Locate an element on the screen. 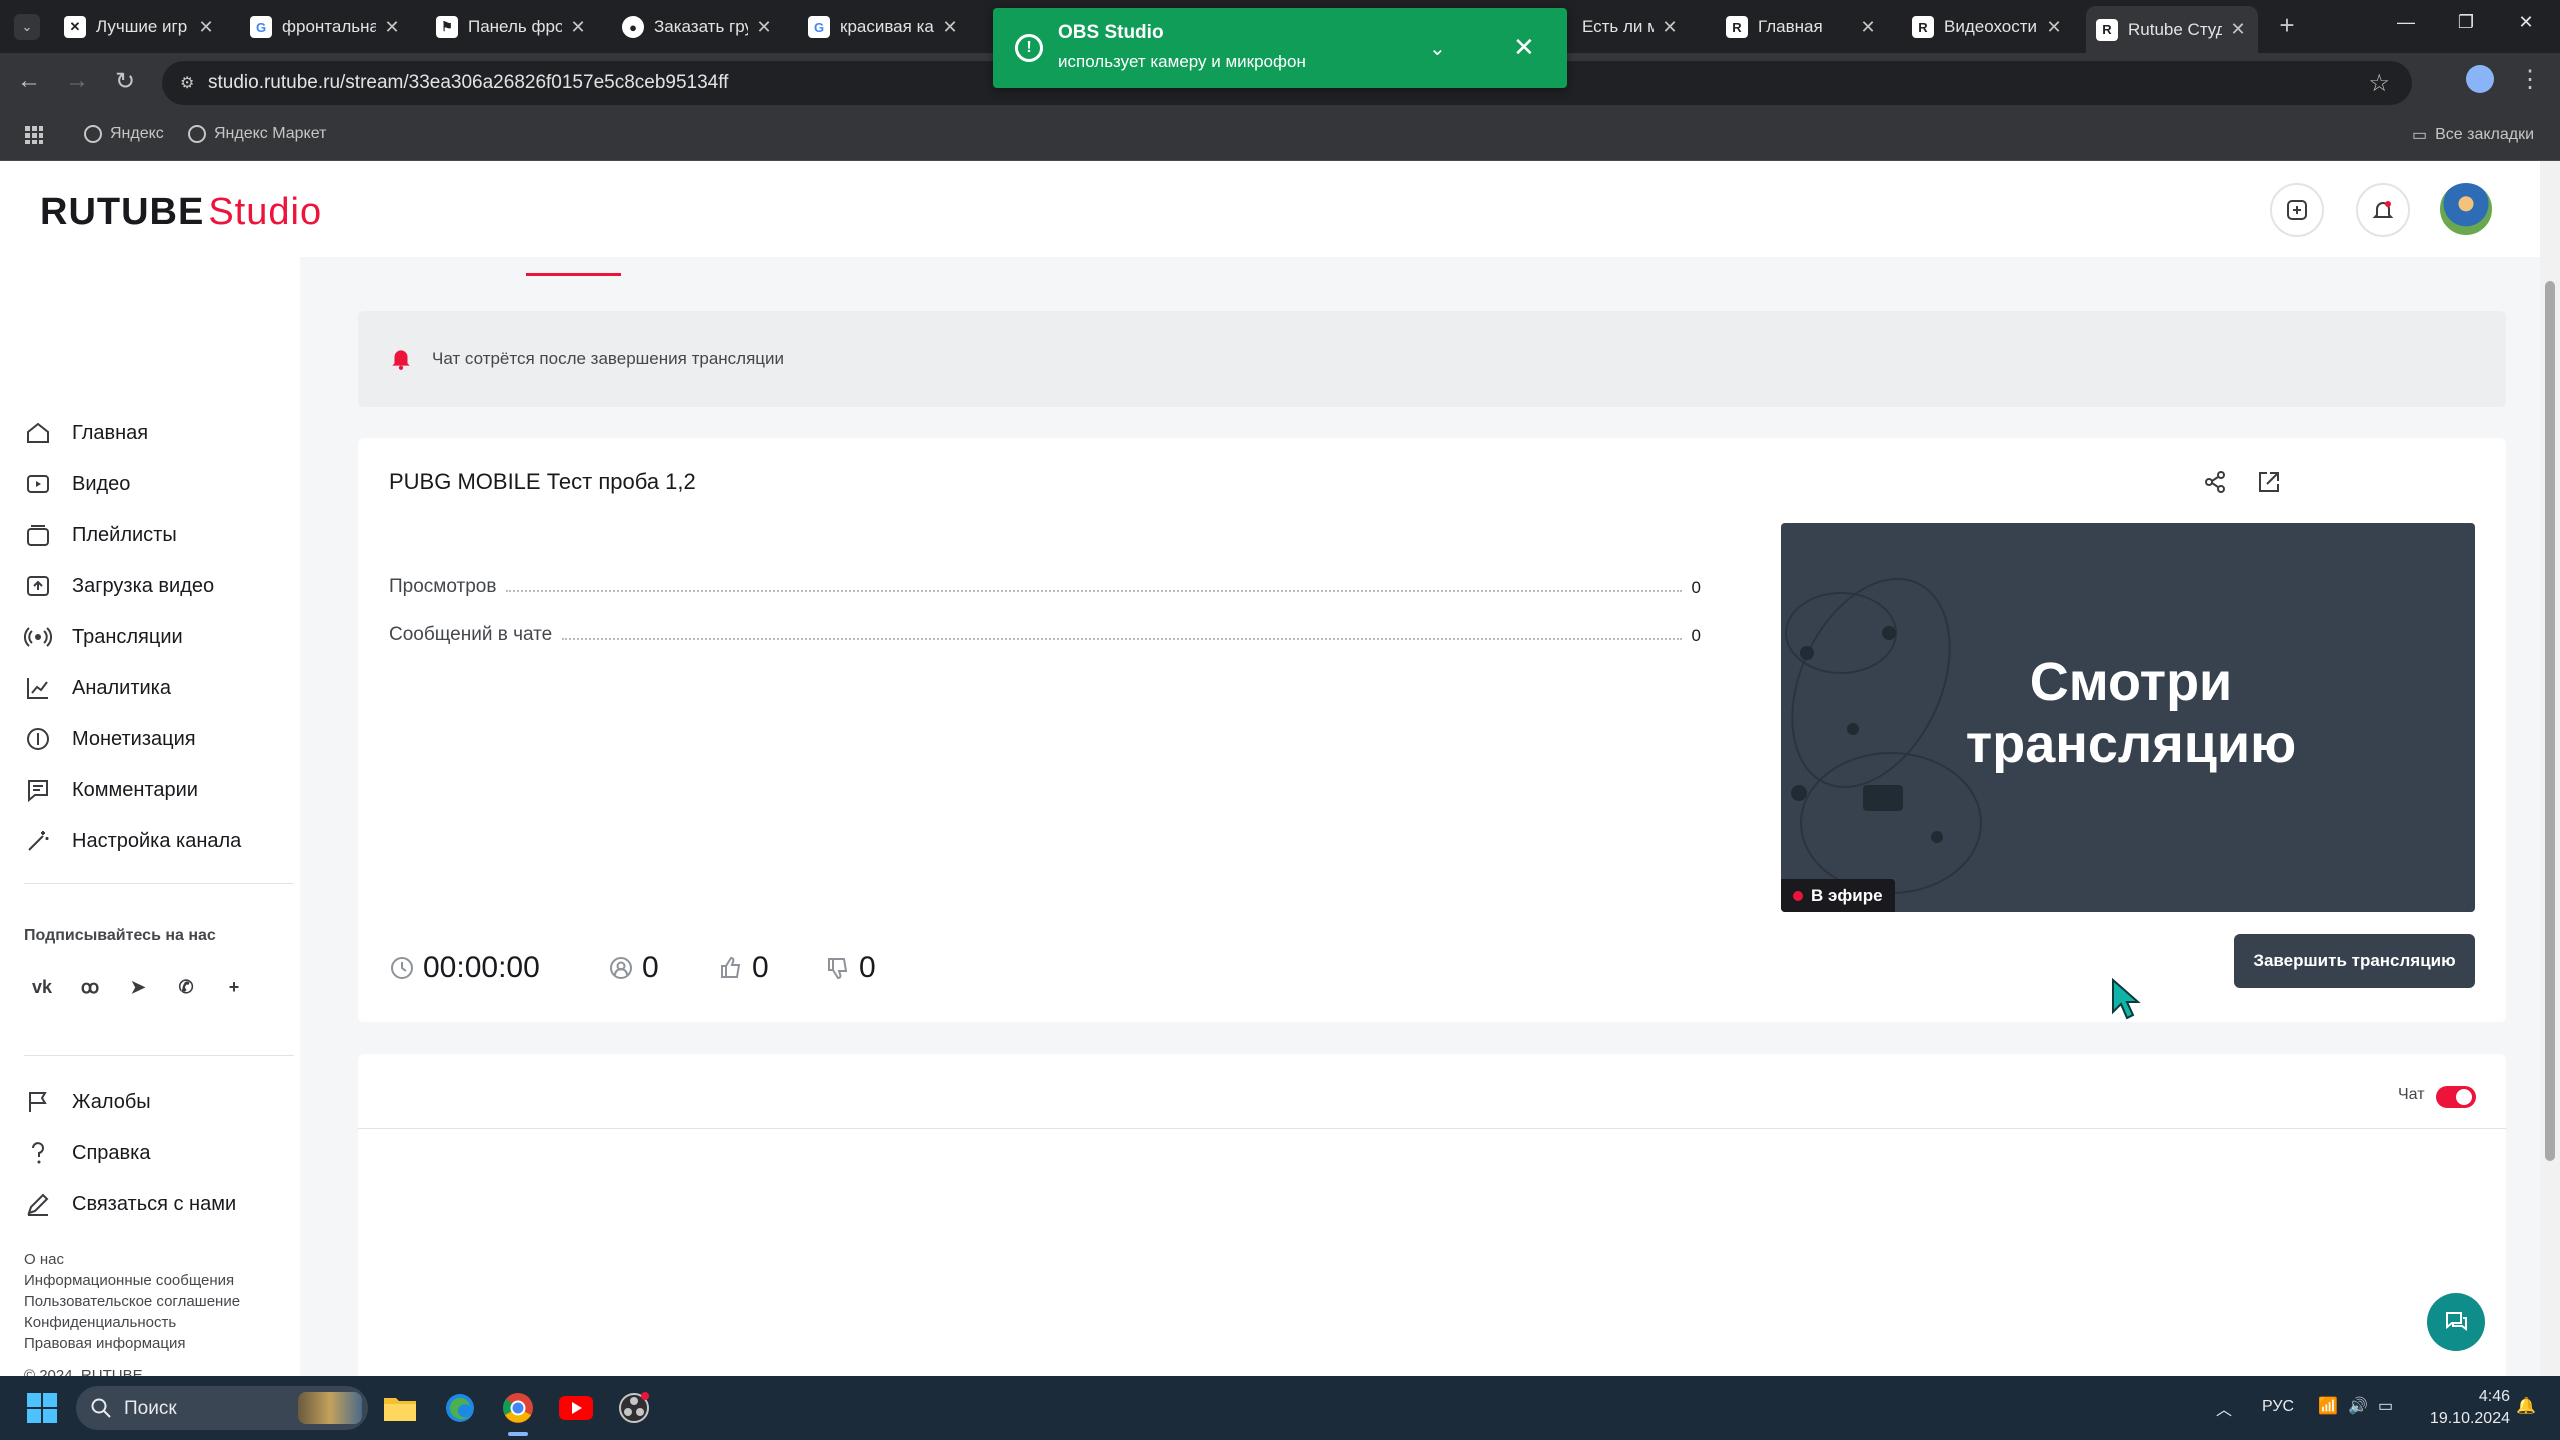 This screenshot has height=1440, width=2560. chat-toggle is located at coordinates (2456, 1097).